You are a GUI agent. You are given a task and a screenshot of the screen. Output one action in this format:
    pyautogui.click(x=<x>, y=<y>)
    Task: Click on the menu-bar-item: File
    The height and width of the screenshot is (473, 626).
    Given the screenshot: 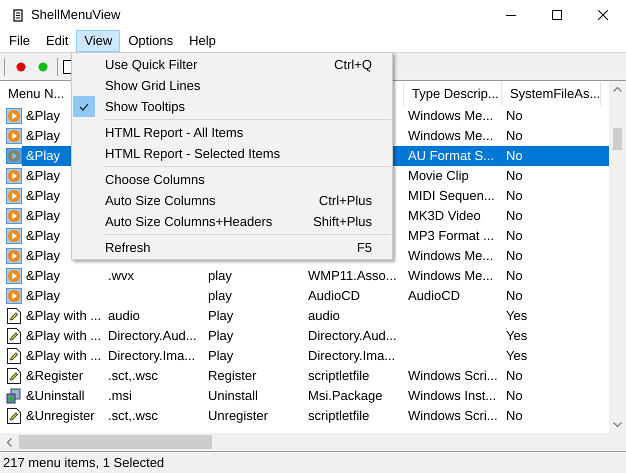 What is the action you would take?
    pyautogui.click(x=19, y=41)
    